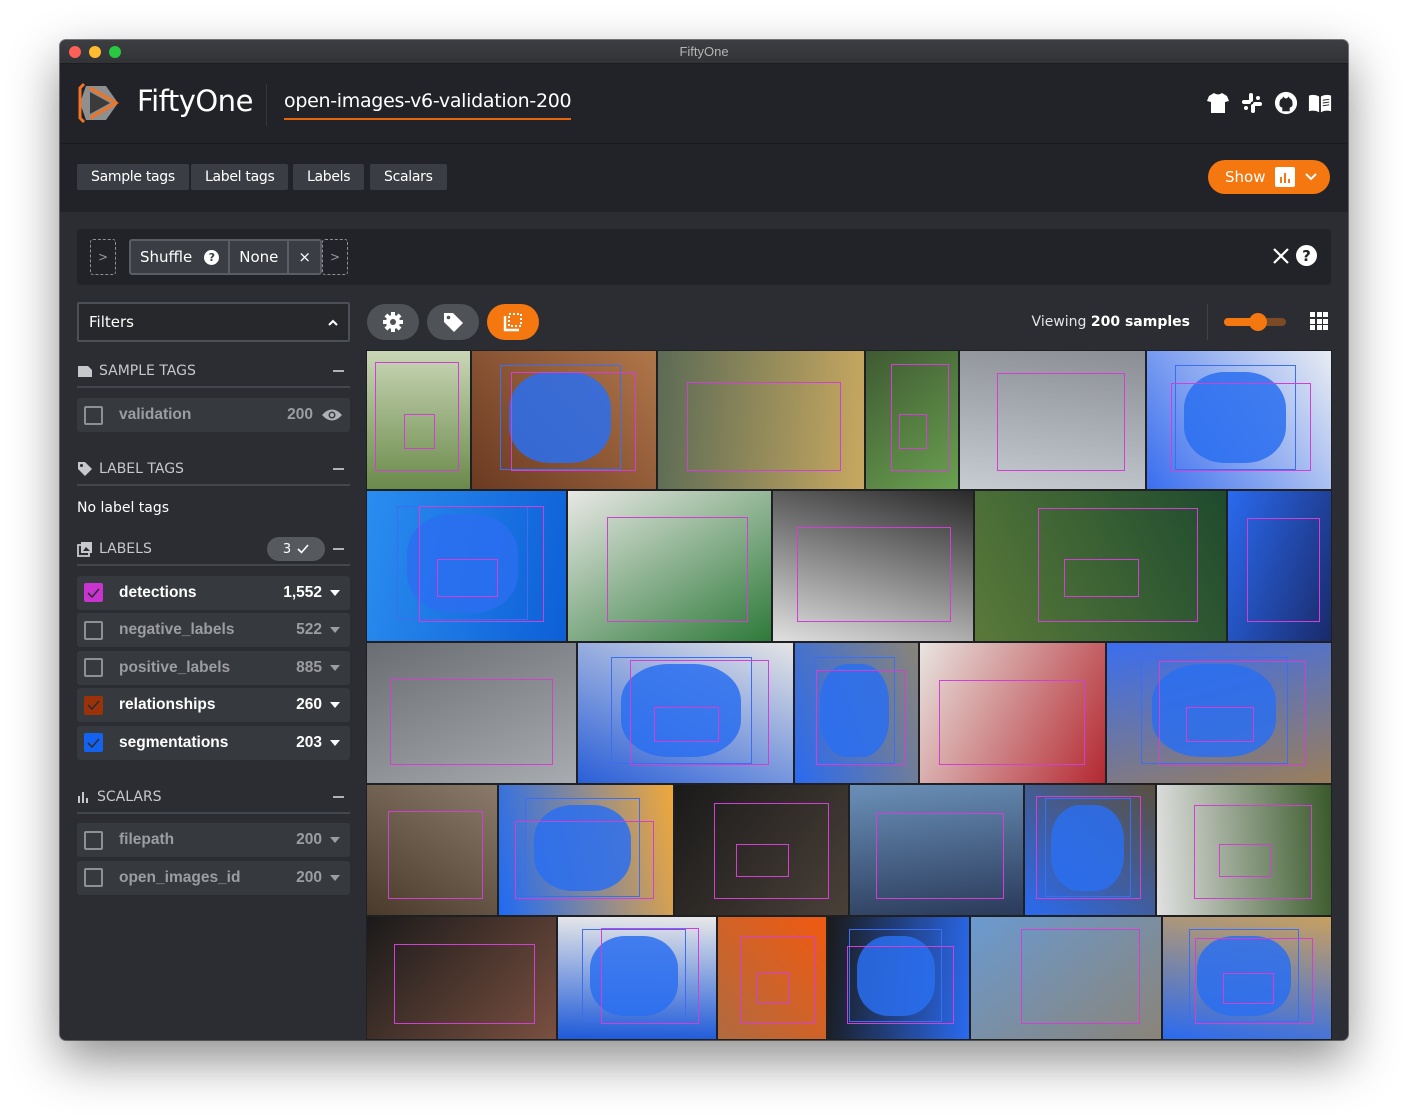 The width and height of the screenshot is (1408, 1120). What do you see at coordinates (1306, 255) in the screenshot?
I see `view-help-icon: ?` at bounding box center [1306, 255].